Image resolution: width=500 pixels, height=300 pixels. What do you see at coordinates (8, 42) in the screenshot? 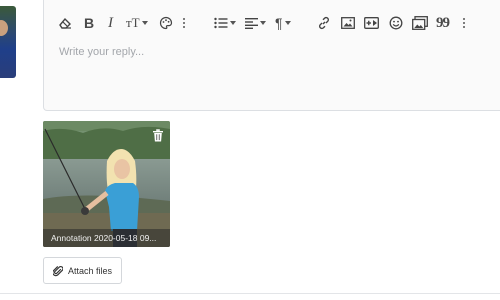
I see `user-avatar` at bounding box center [8, 42].